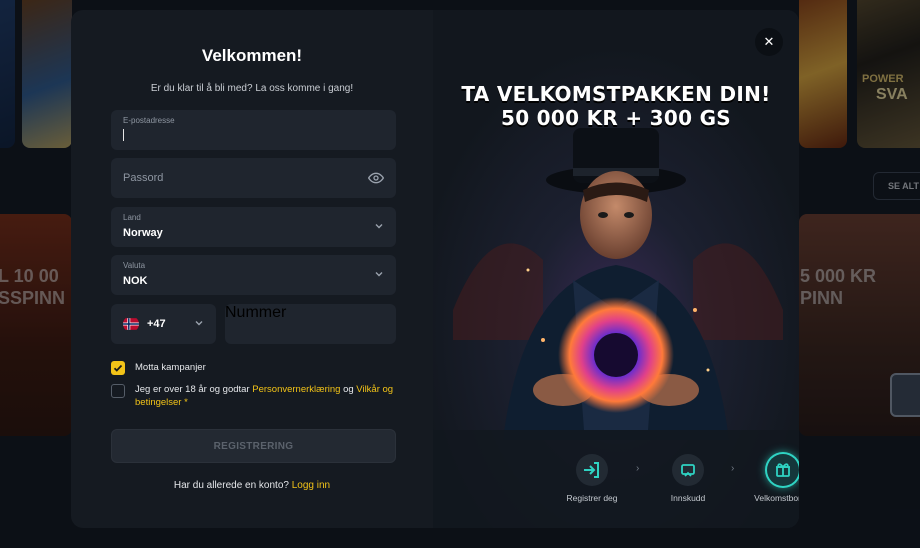  I want to click on phone-number-placeholder: Nummer, so click(256, 312).